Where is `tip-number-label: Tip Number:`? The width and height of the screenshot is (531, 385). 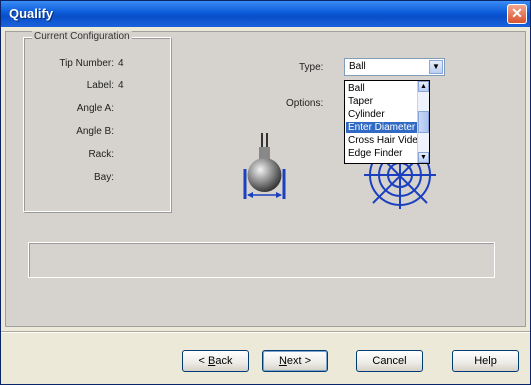 tip-number-label: Tip Number: is located at coordinates (86, 63).